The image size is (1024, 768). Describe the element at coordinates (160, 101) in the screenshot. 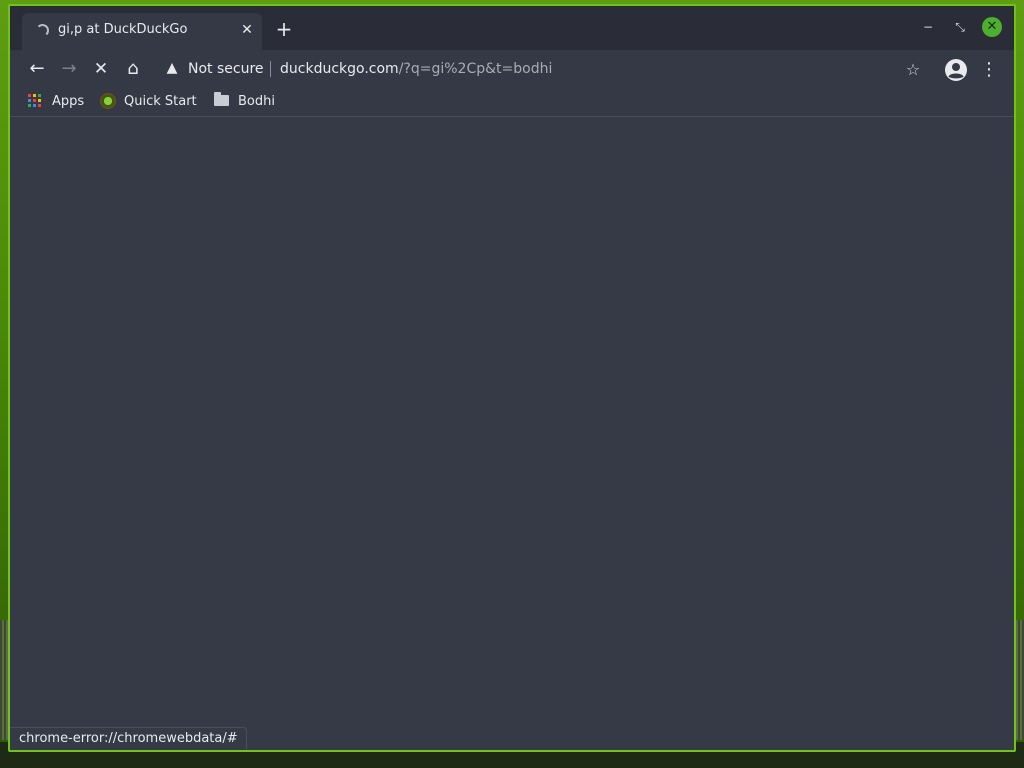

I see `bookmark-label: Quick Start` at that location.